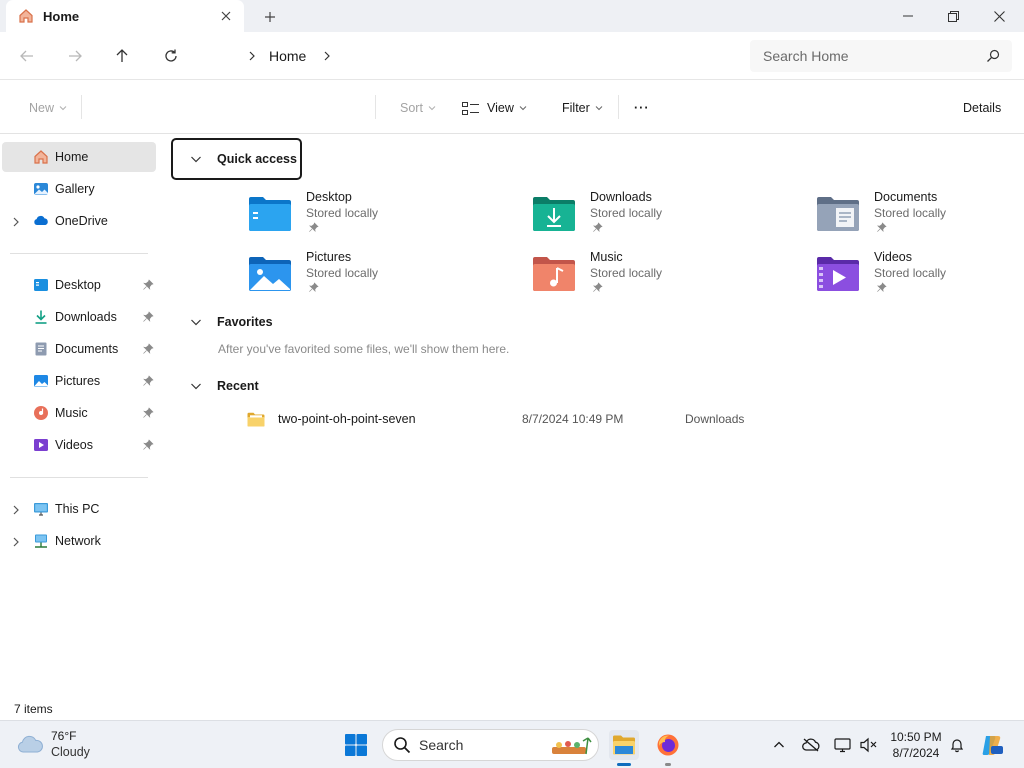 The image size is (1024, 768). What do you see at coordinates (908, 16) in the screenshot?
I see `minimize-button` at bounding box center [908, 16].